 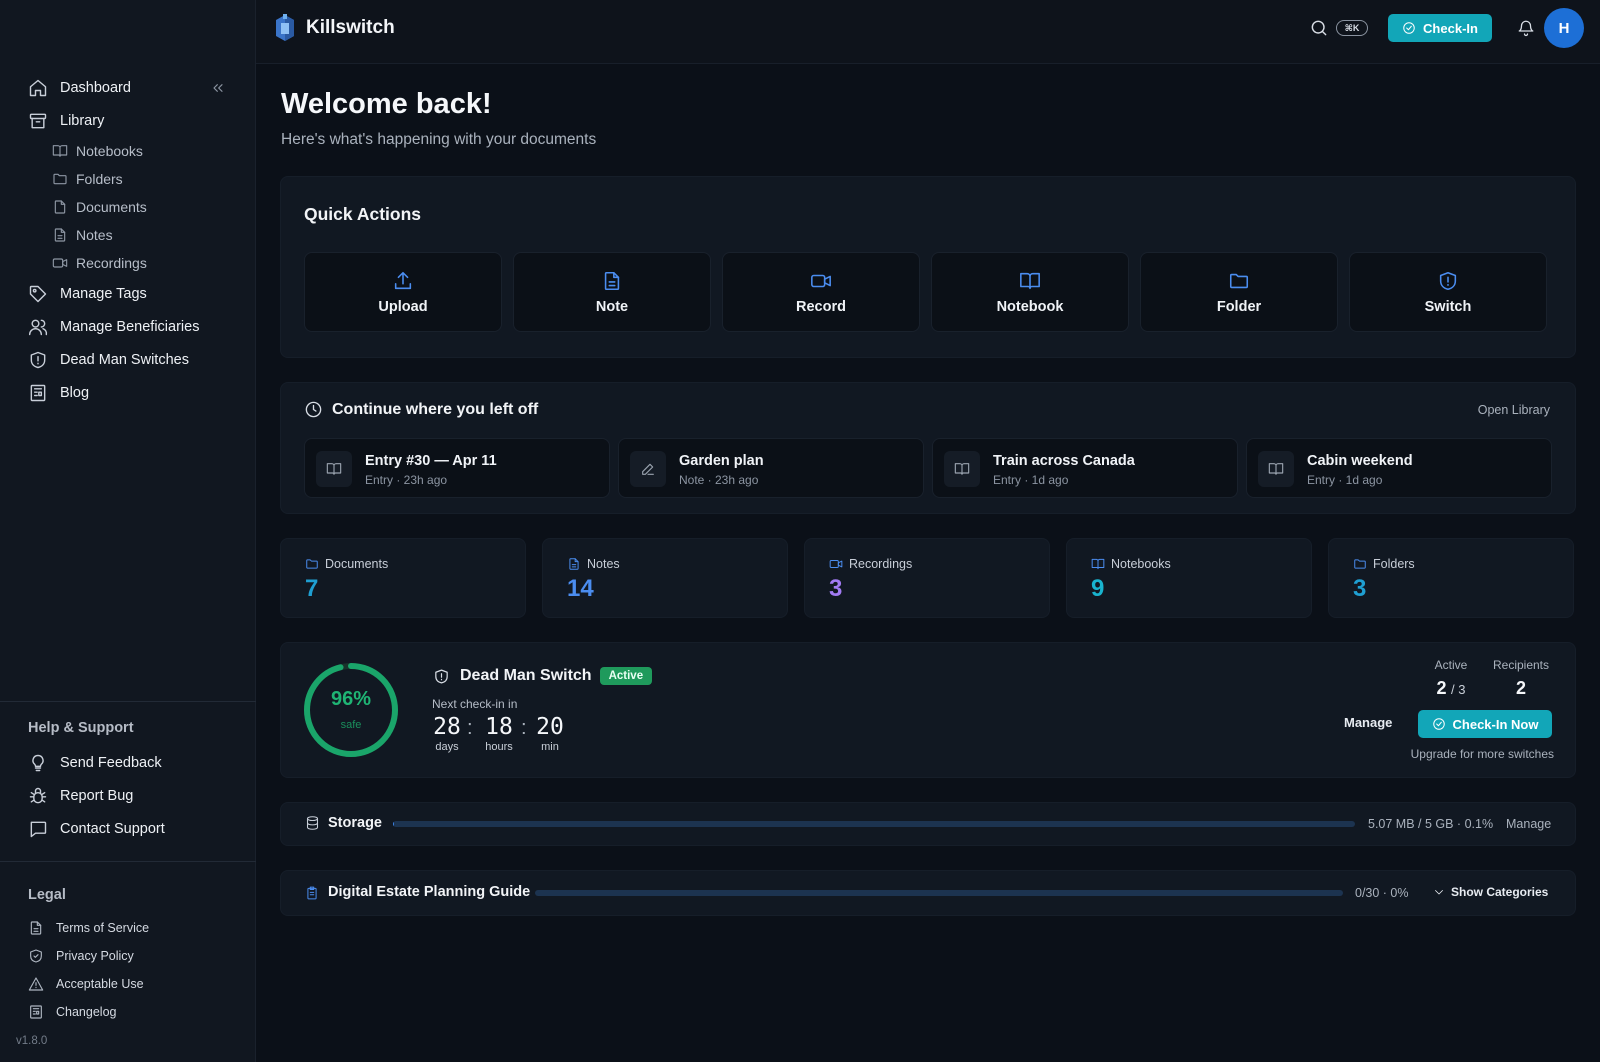 I want to click on recent-item: Entry #30 — Apr 11 Entry · 23h ago, so click(x=457, y=468).